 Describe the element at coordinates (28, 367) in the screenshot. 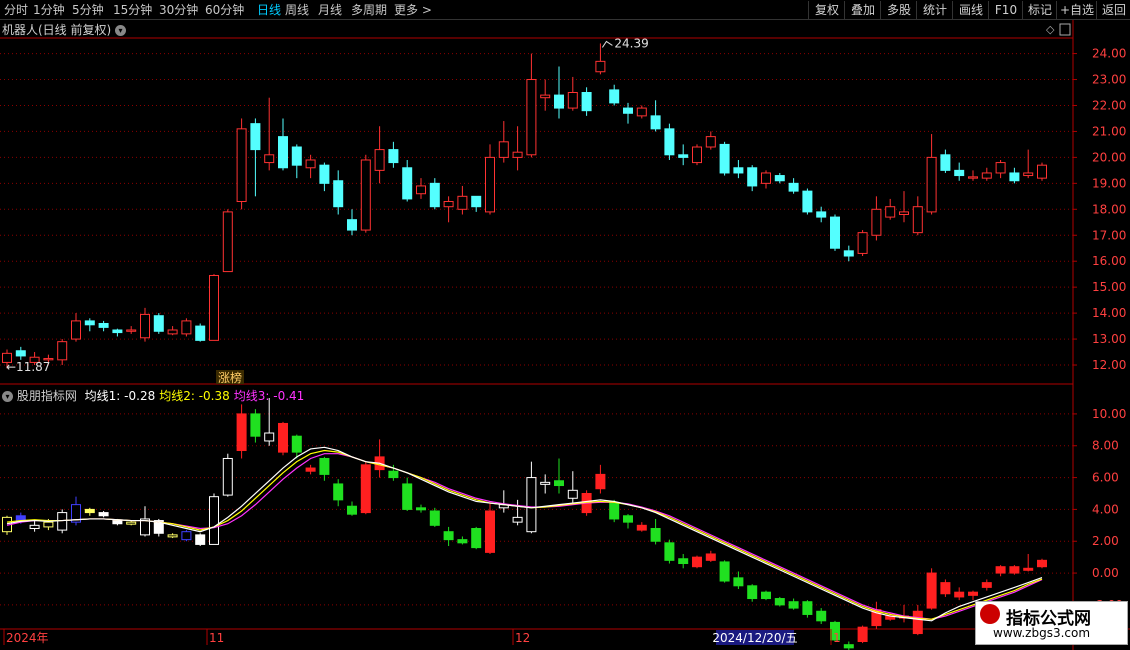

I see `low-price-label: ←11.87` at that location.